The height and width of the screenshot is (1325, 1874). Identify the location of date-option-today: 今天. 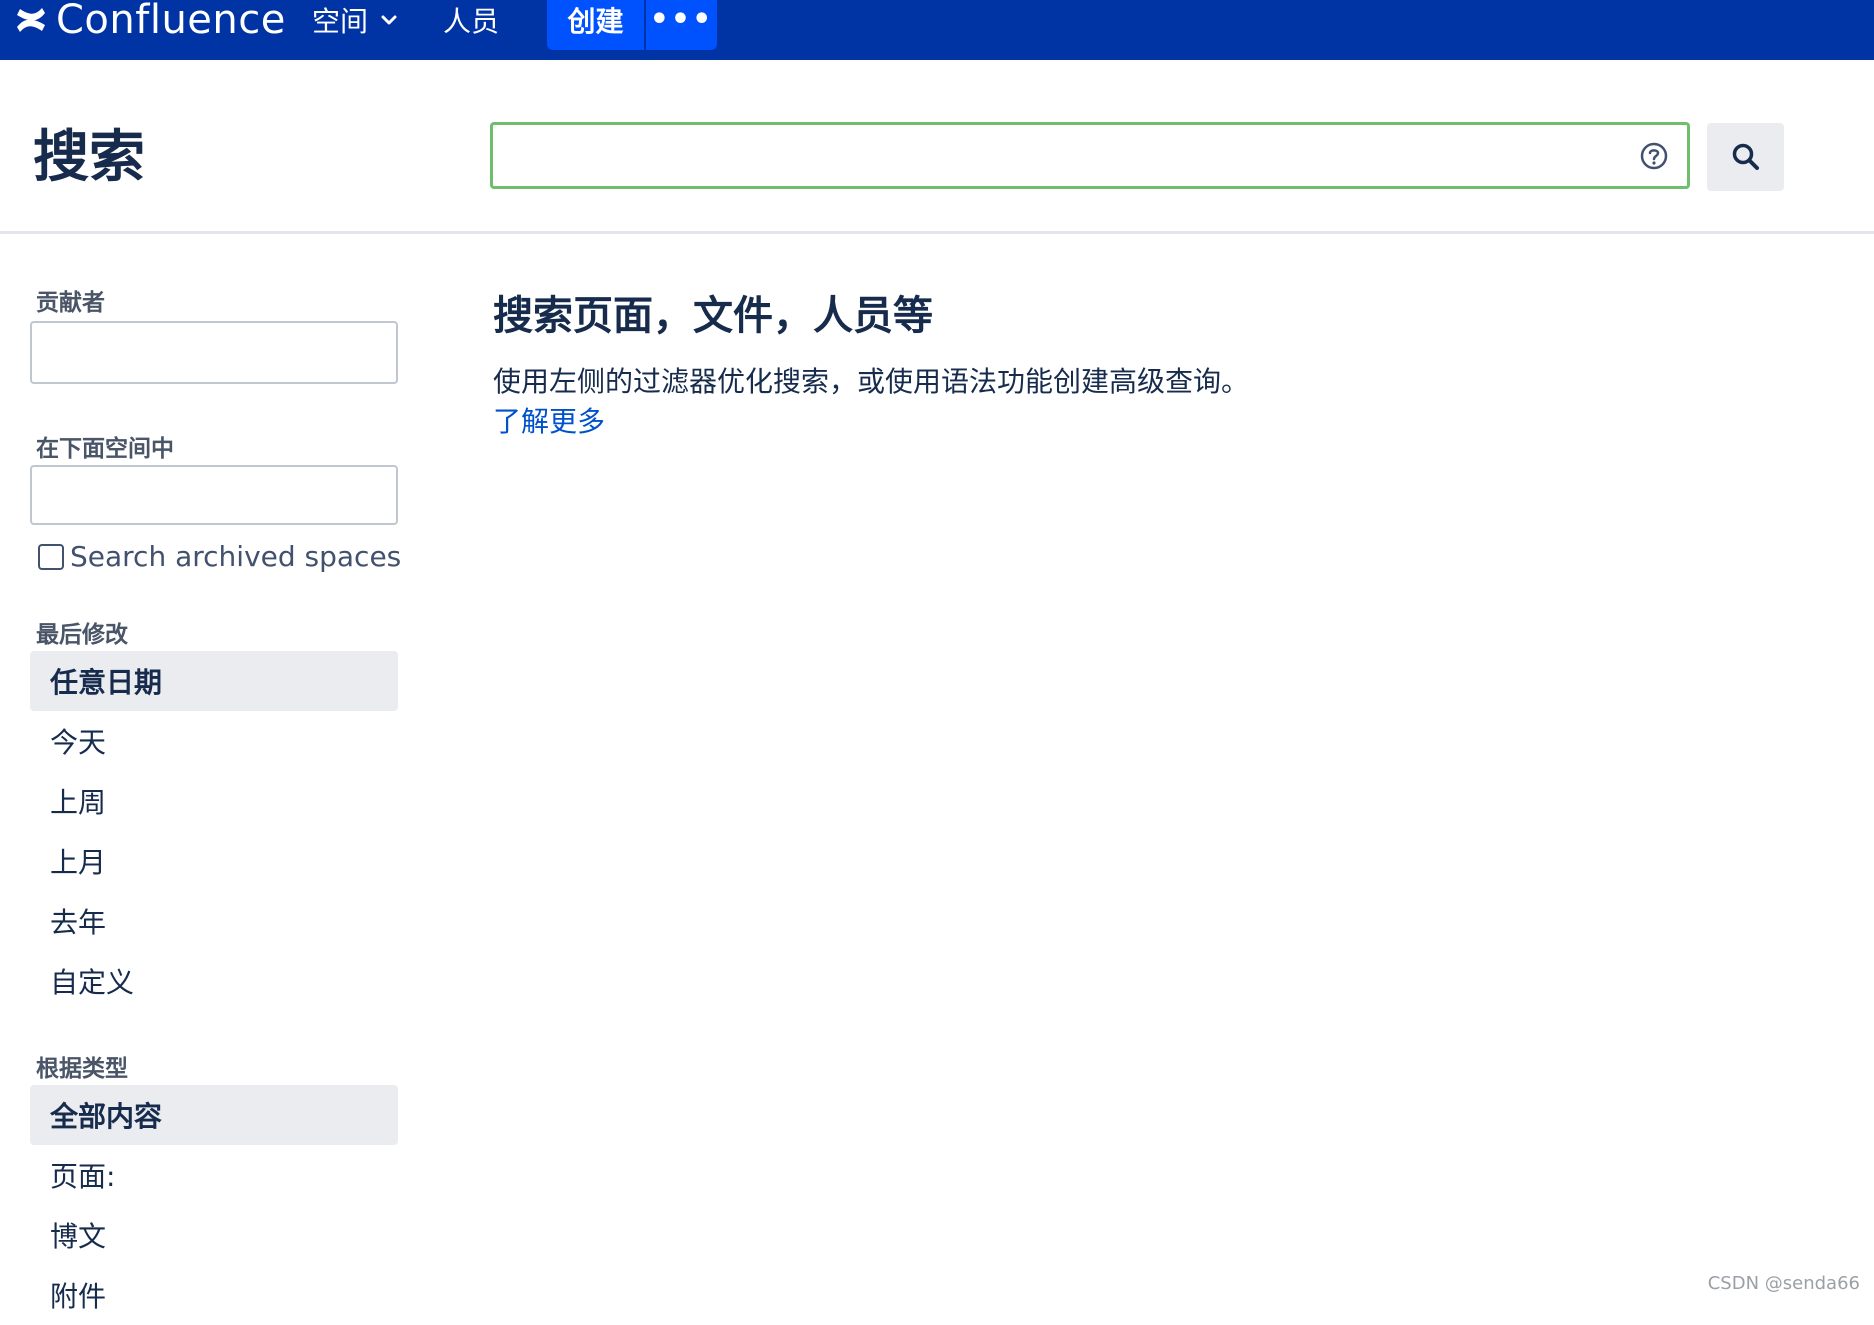
(214, 741).